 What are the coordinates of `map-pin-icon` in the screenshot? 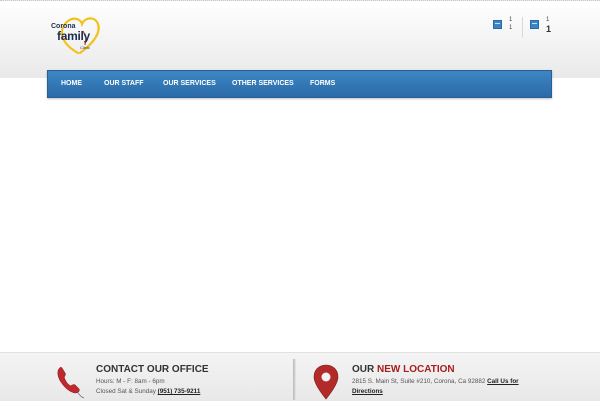 It's located at (326, 382).